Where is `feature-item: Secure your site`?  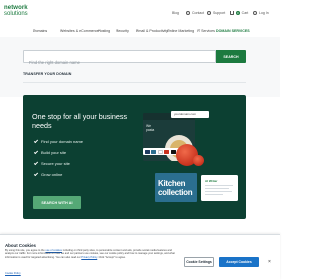
feature-item: Secure your site is located at coordinates (51, 163).